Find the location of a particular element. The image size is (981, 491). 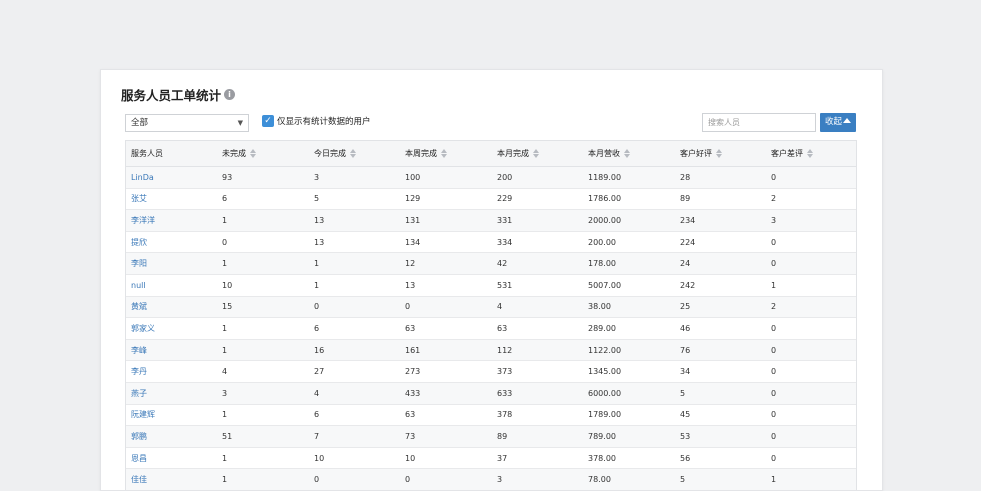

table-cell: 7 is located at coordinates (354, 436).